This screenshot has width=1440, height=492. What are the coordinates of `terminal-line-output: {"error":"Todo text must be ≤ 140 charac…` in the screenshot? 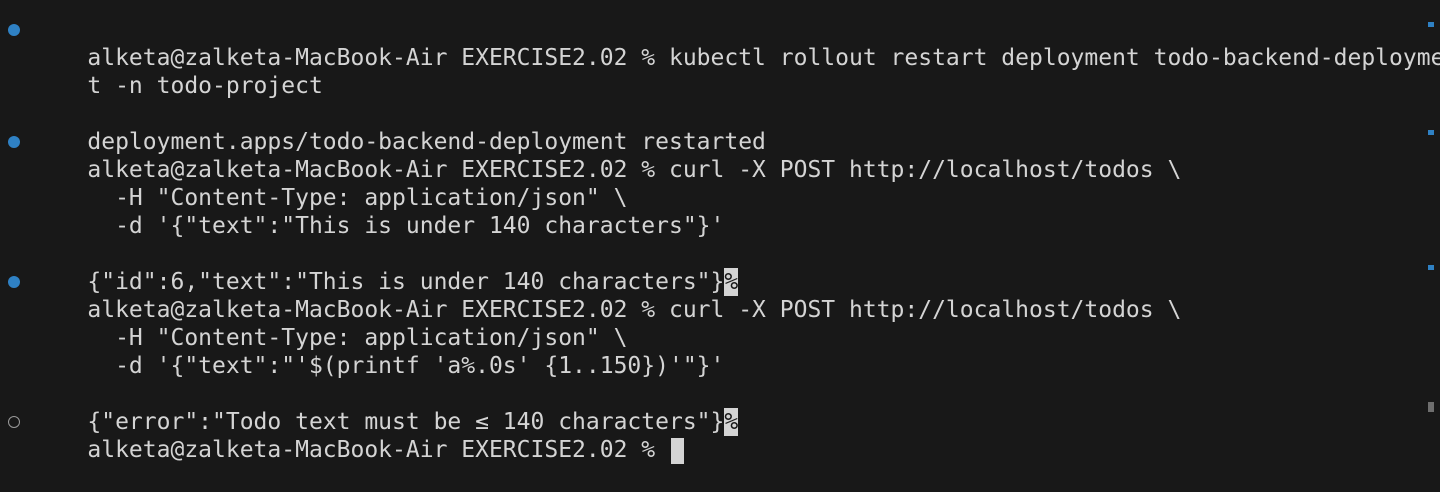 It's located at (712, 408).